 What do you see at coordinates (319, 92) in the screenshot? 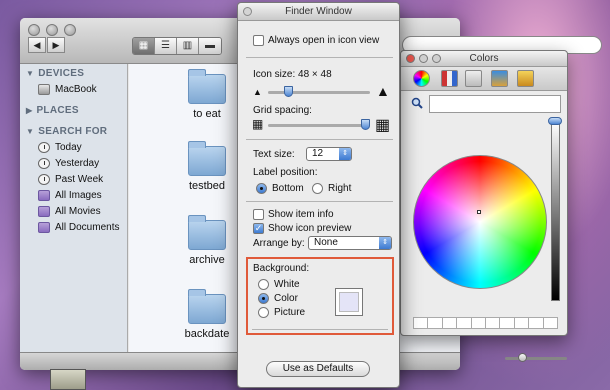
I see `icon-size-slider` at bounding box center [319, 92].